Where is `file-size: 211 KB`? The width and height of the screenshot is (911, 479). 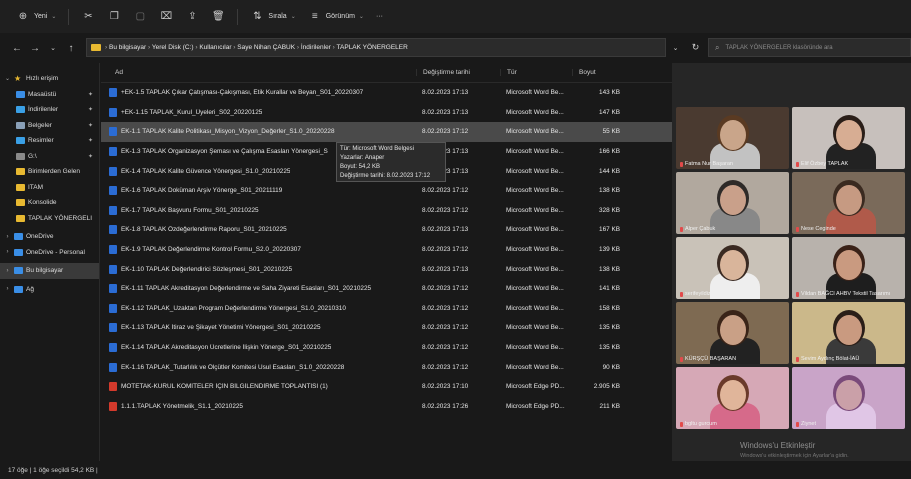 file-size: 211 KB is located at coordinates (610, 406).